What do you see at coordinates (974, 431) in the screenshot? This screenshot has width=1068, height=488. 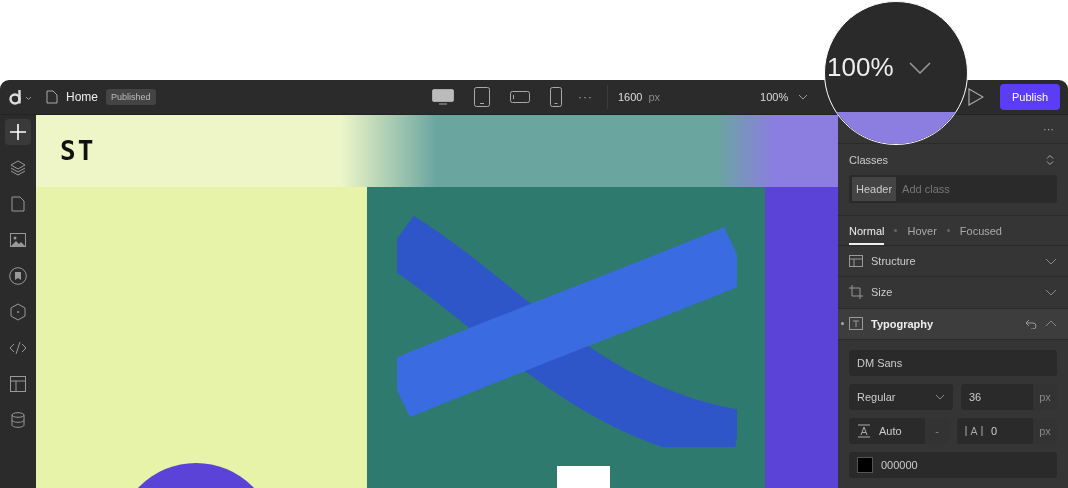 I see `letter-spacing-icon` at bounding box center [974, 431].